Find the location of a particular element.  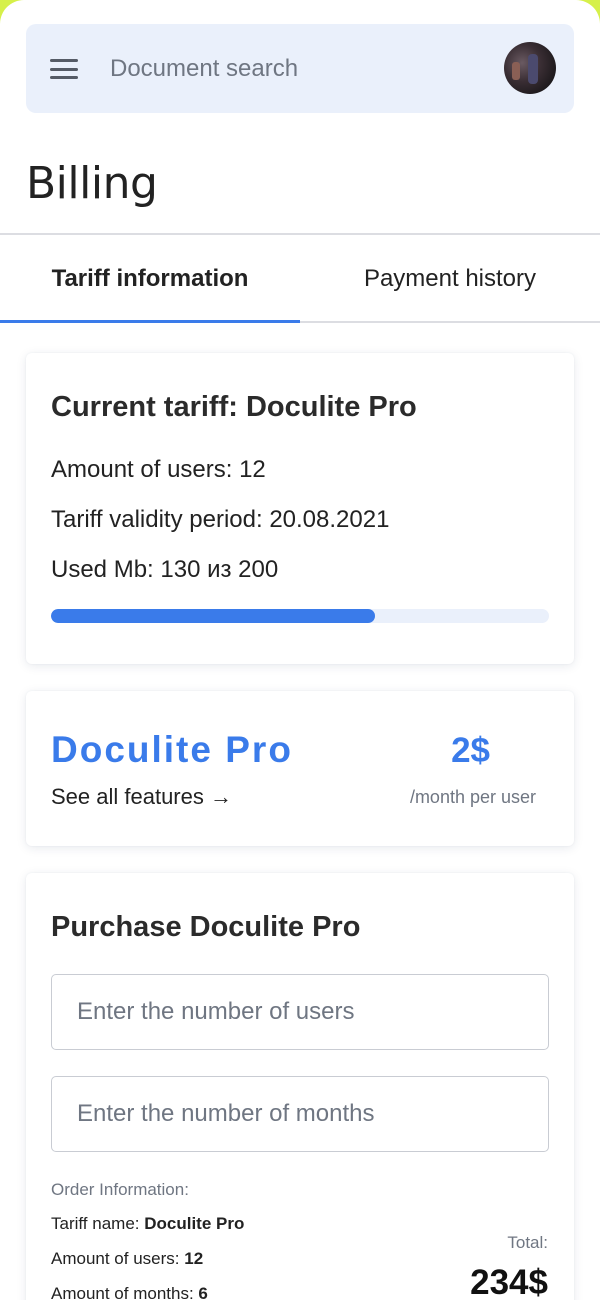

order-information-heading: Order Information: is located at coordinates (120, 1189).